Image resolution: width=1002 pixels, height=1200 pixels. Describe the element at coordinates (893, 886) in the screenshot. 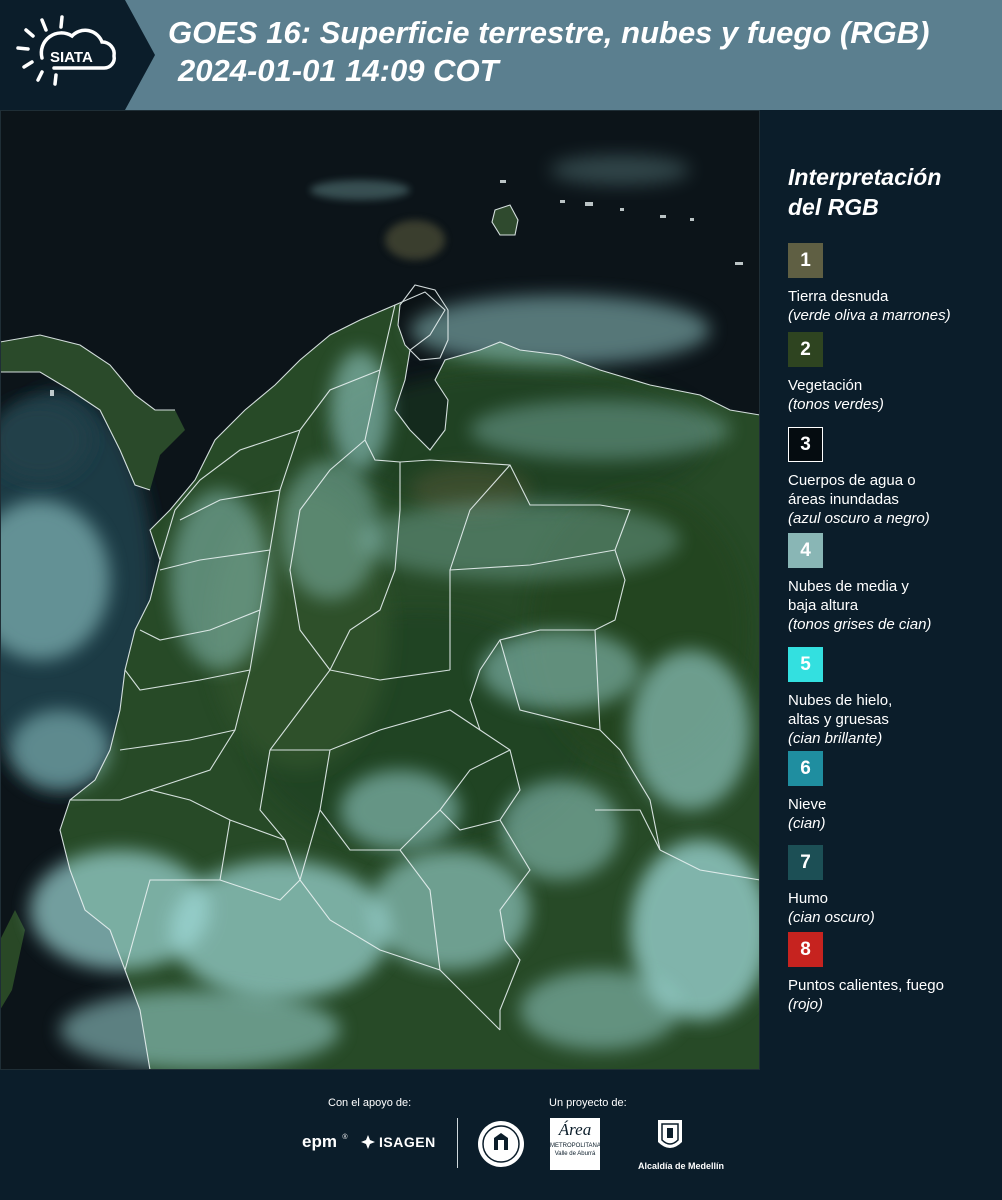

I see `legend-item: 7 Humo (cian oscuro)` at that location.